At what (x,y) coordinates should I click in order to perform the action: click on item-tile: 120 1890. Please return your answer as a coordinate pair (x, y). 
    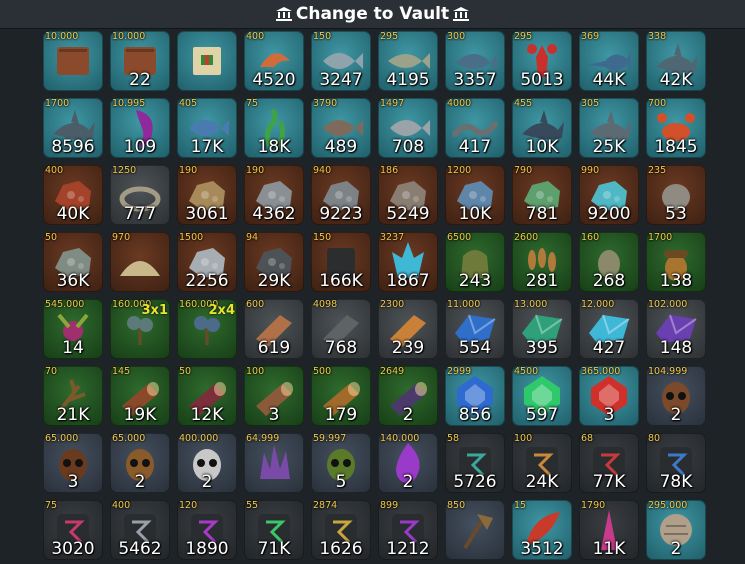
    Looking at the image, I should click on (207, 530).